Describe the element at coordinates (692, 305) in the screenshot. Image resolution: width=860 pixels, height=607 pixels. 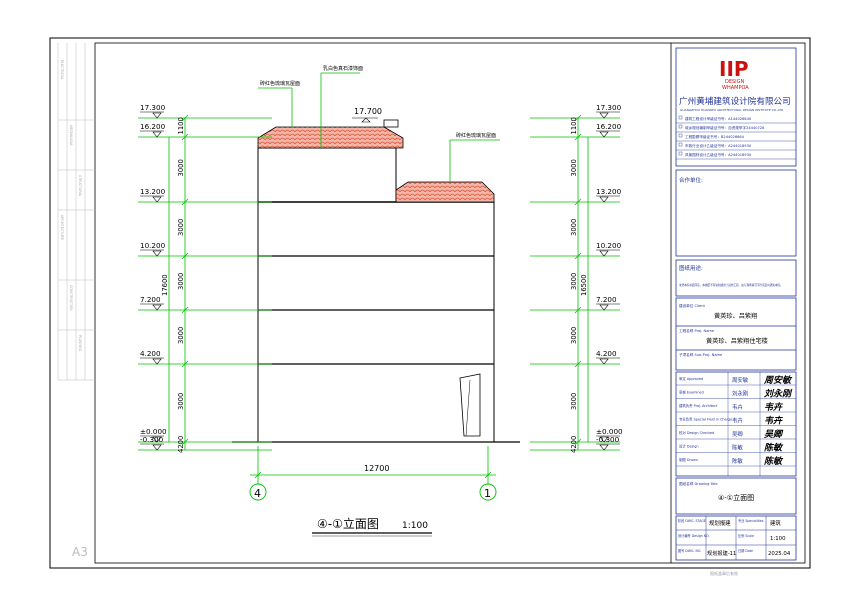
I see `client-label: 建设单位 Client` at that location.